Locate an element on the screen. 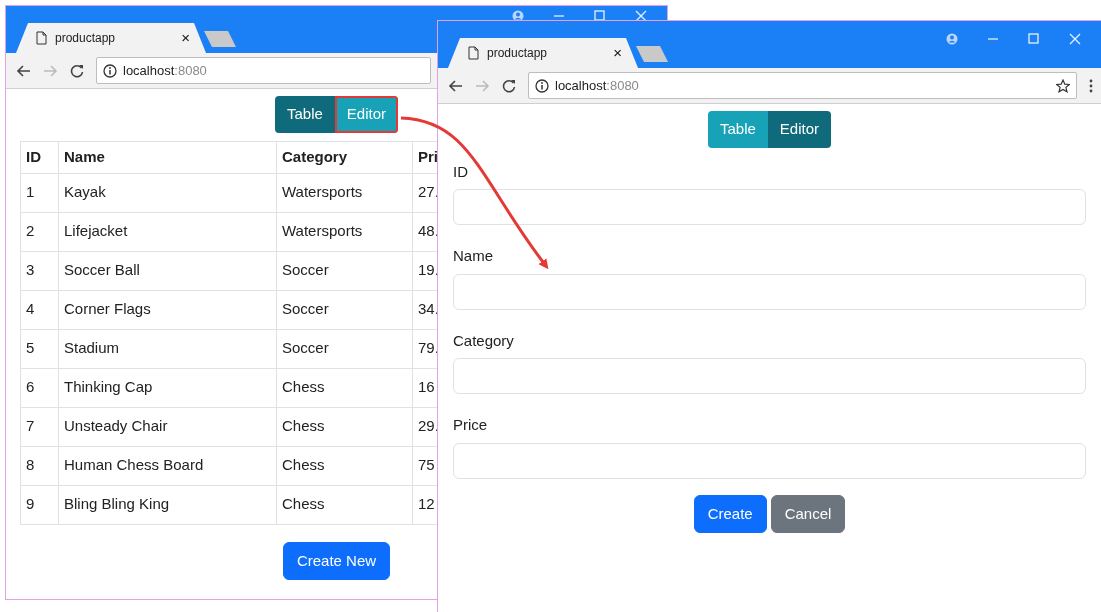 The width and height of the screenshot is (1101, 612). column-header: Category is located at coordinates (344, 157).